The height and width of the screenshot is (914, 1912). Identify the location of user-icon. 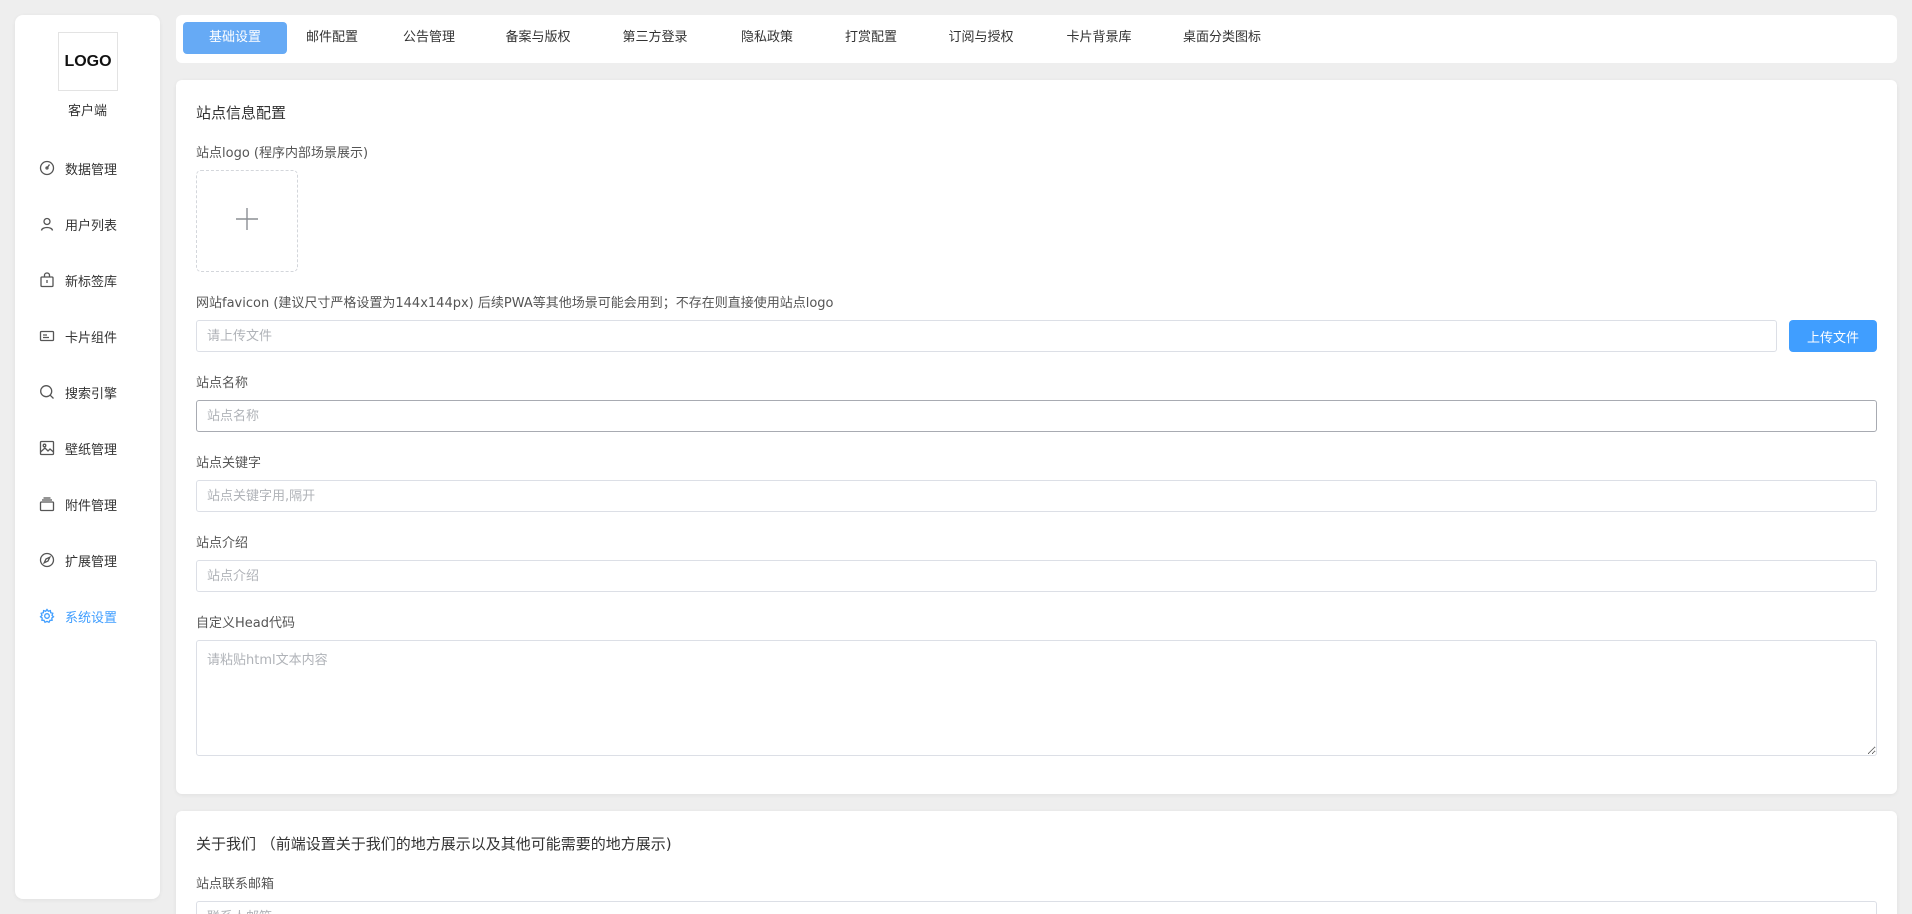
(47, 224).